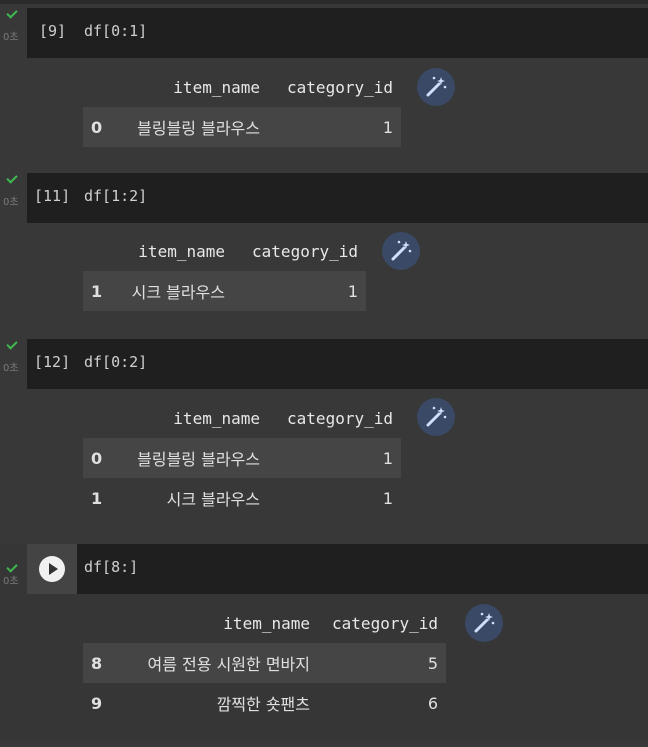 This screenshot has width=648, height=747. I want to click on play-icon, so click(52, 569).